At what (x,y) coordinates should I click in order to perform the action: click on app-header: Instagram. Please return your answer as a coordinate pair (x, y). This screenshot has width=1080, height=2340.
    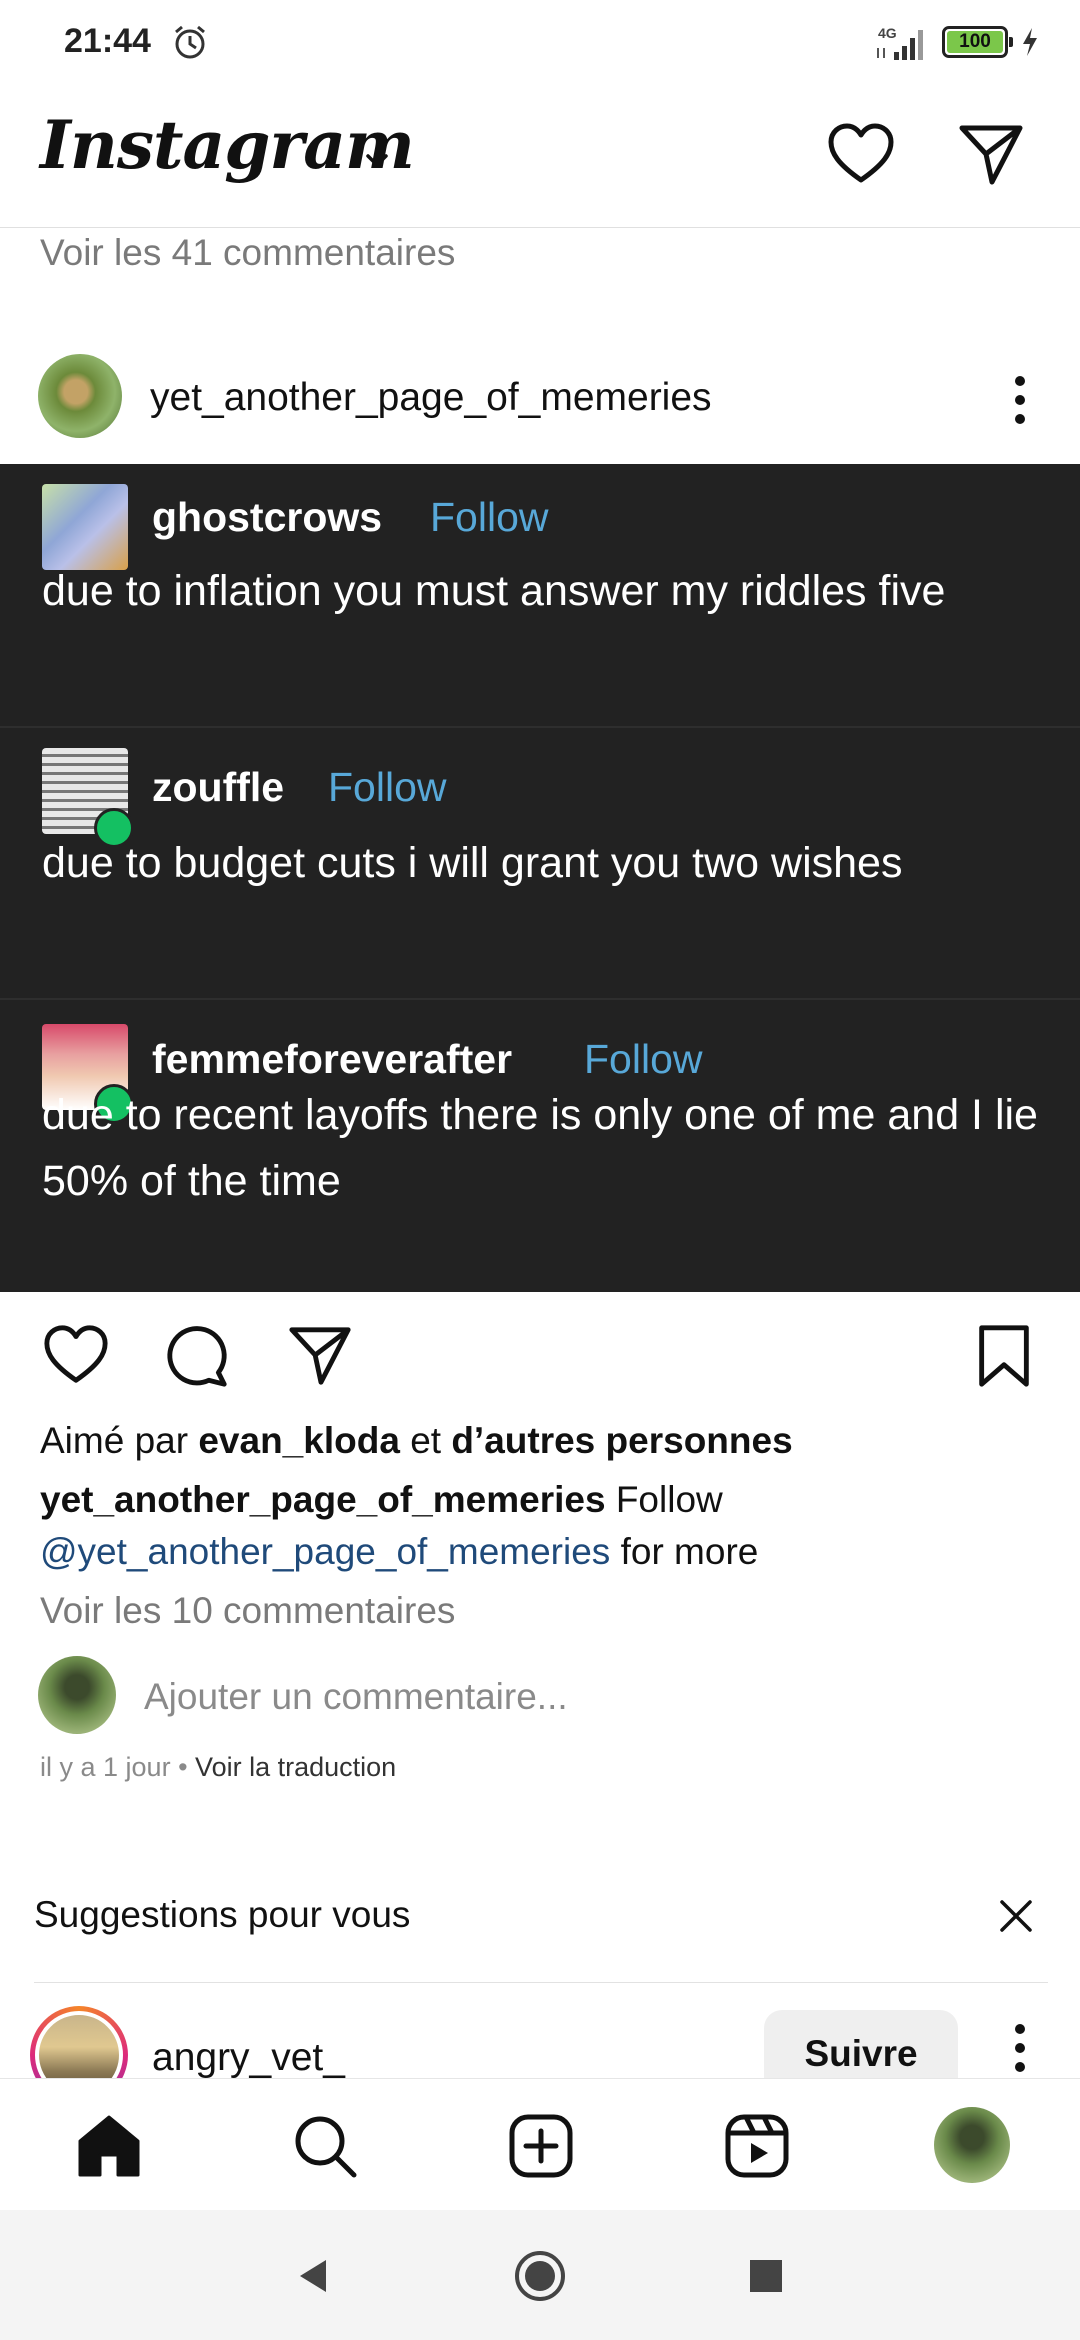
    Looking at the image, I should click on (540, 156).